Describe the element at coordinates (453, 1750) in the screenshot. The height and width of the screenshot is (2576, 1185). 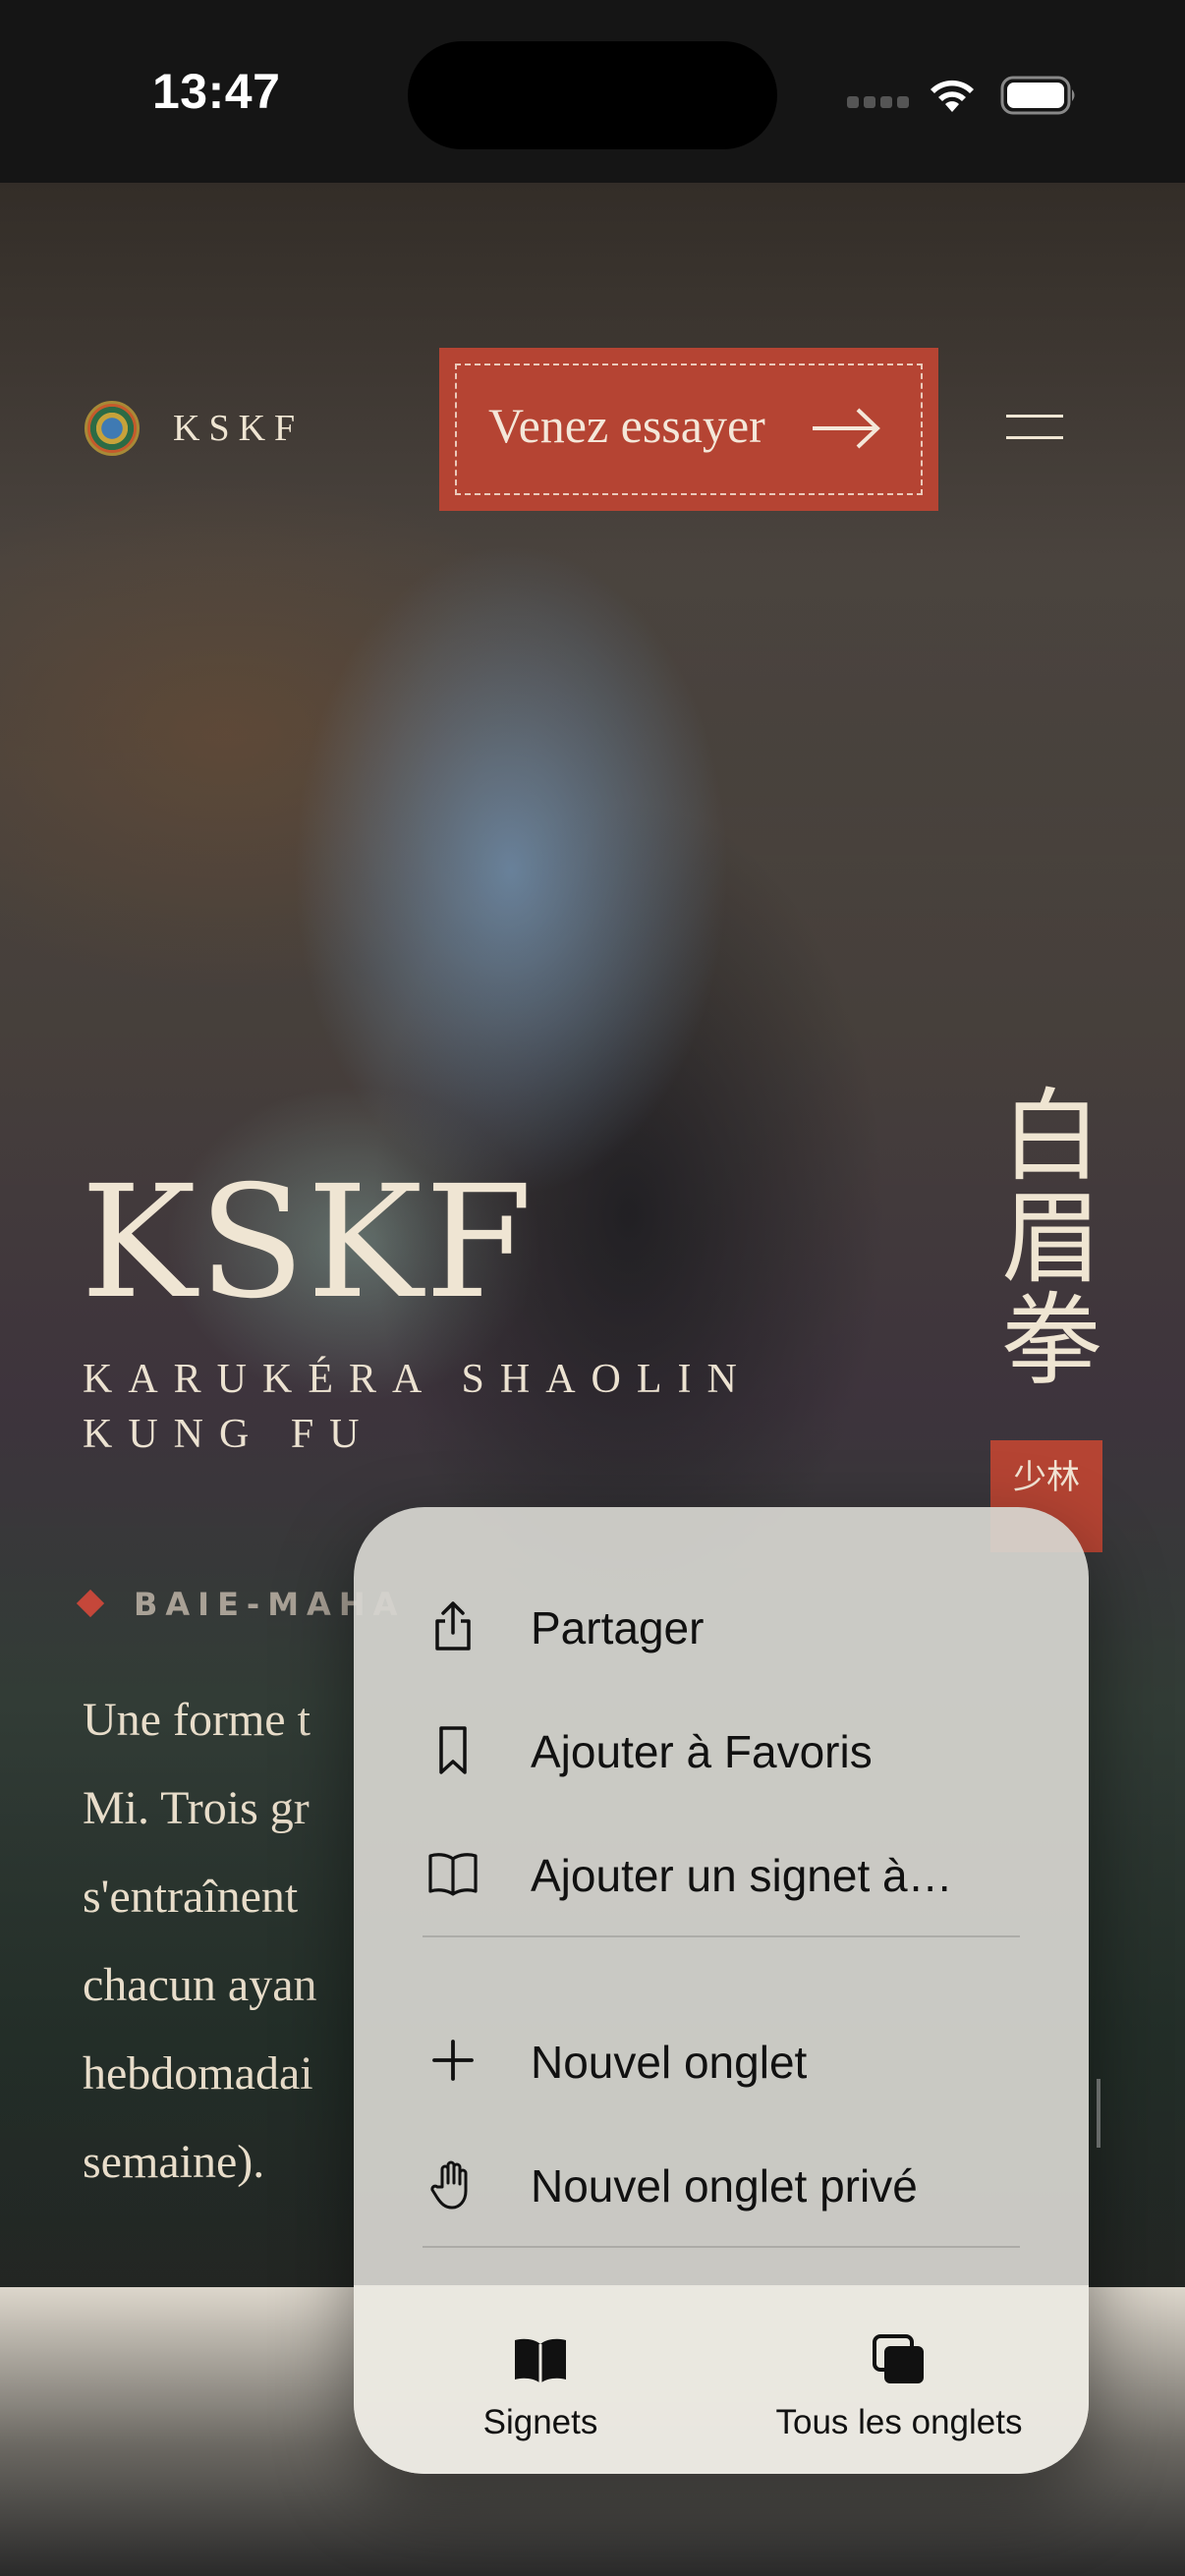
I see `bookmark-icon` at that location.